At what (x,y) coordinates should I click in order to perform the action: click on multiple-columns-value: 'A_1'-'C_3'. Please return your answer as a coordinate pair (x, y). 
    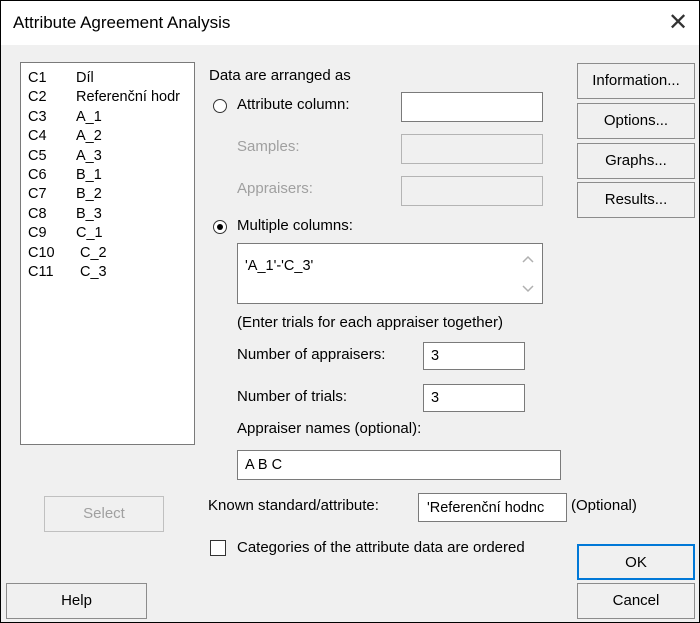
    Looking at the image, I should click on (279, 266).